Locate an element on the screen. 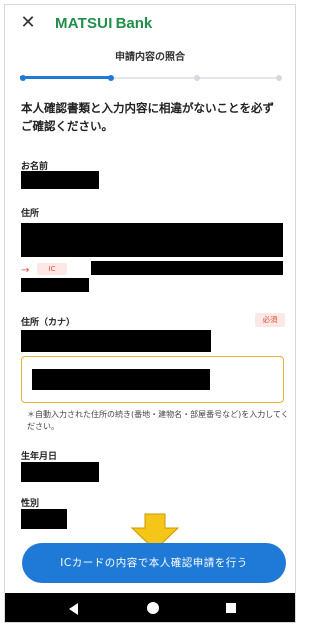  address-kana-label: 住所（カナ） is located at coordinates (48, 323).